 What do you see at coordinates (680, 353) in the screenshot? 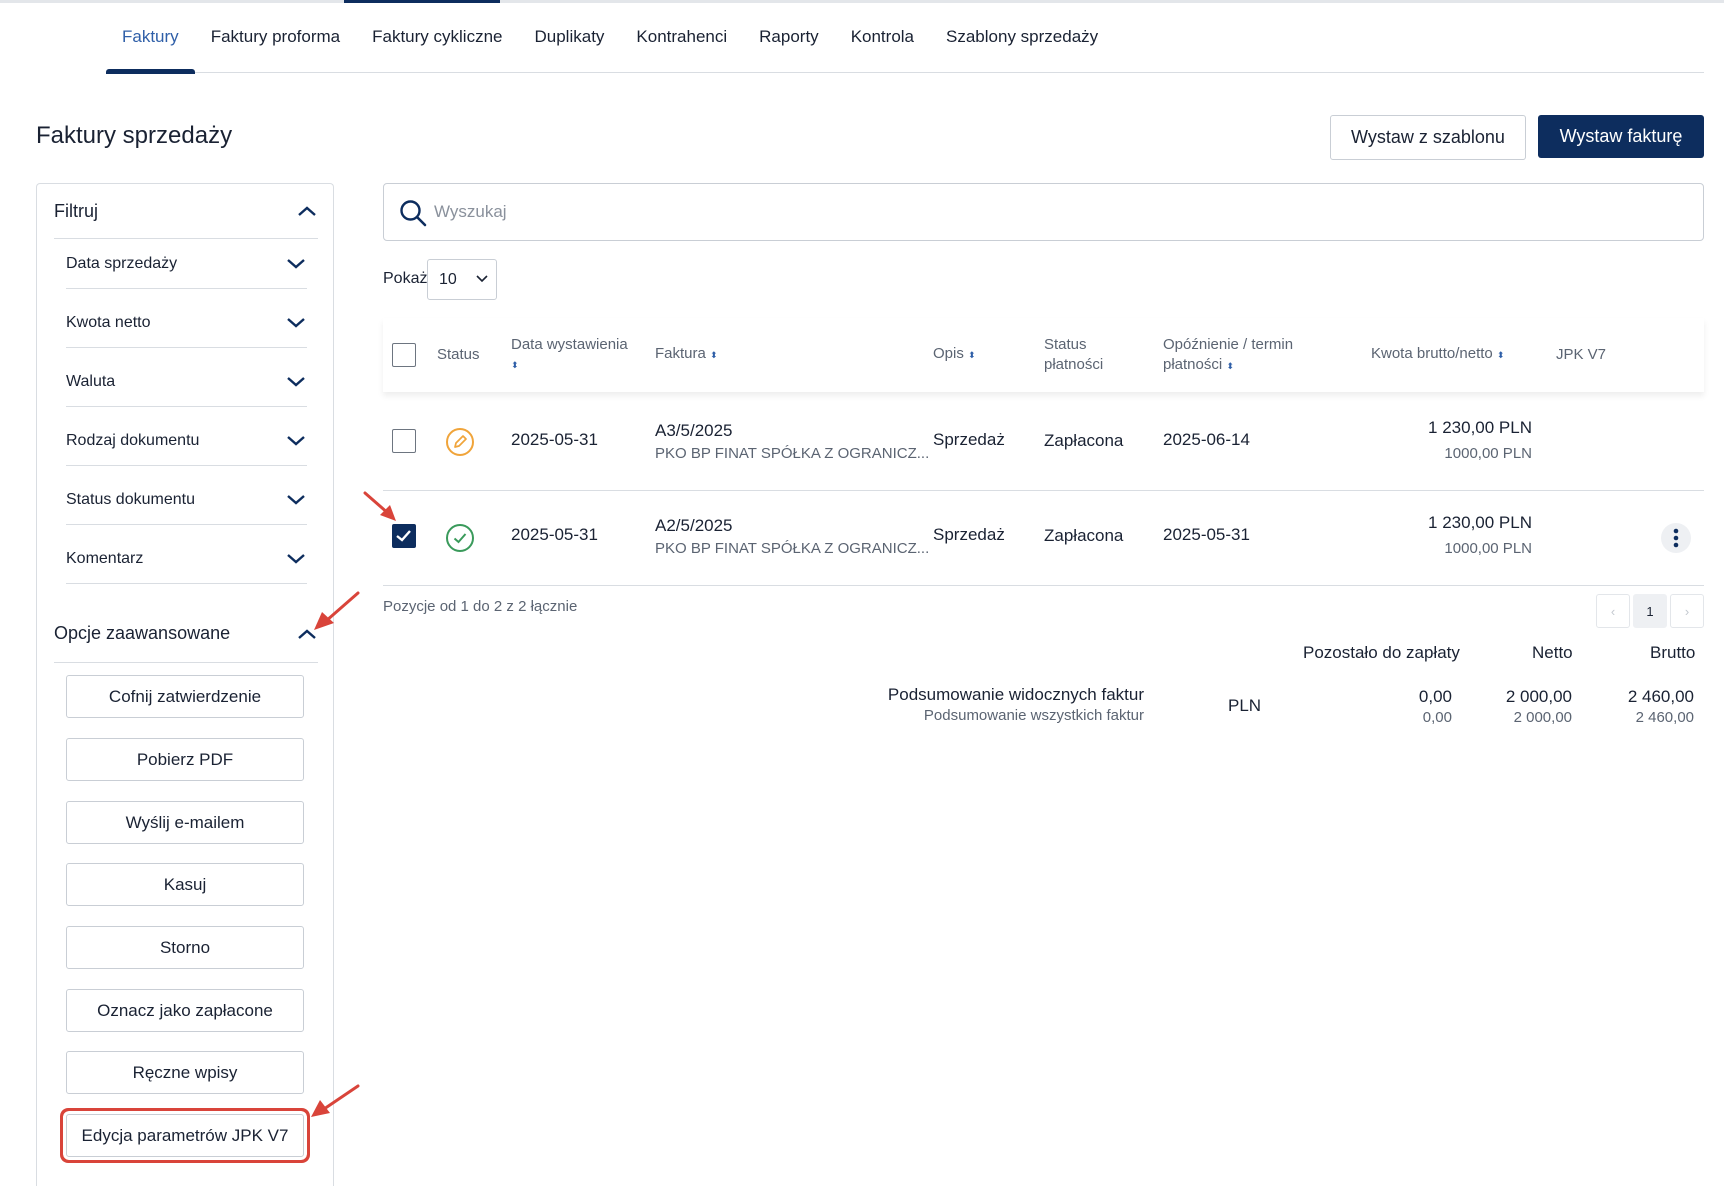
I see `header-label: Faktura` at bounding box center [680, 353].